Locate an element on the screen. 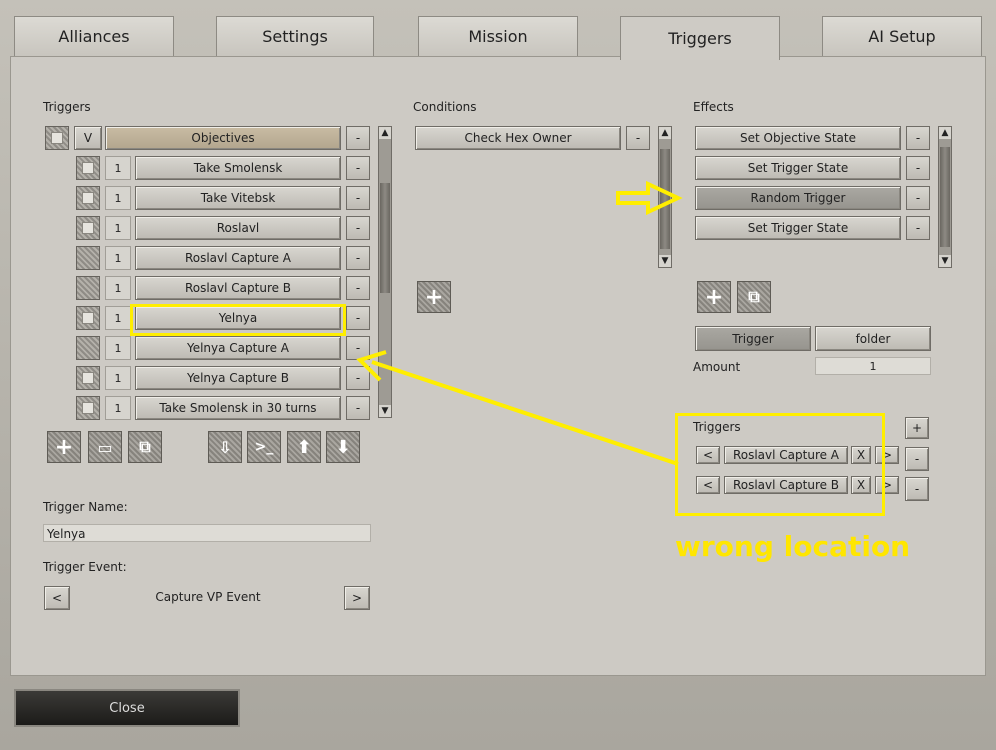 The image size is (996, 750). annotation-block-arrow is located at coordinates (649, 198).